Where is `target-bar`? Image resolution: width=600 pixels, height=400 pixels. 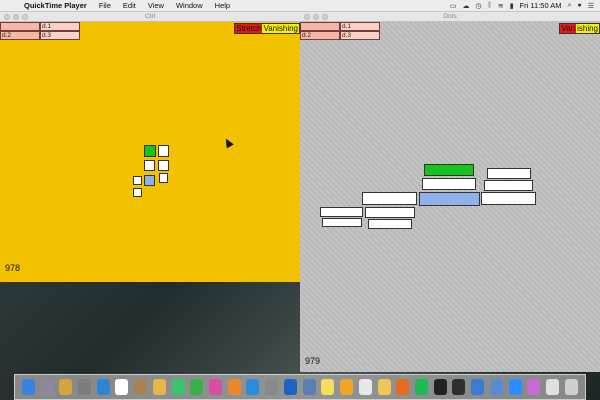
target-bar is located at coordinates (449, 170).